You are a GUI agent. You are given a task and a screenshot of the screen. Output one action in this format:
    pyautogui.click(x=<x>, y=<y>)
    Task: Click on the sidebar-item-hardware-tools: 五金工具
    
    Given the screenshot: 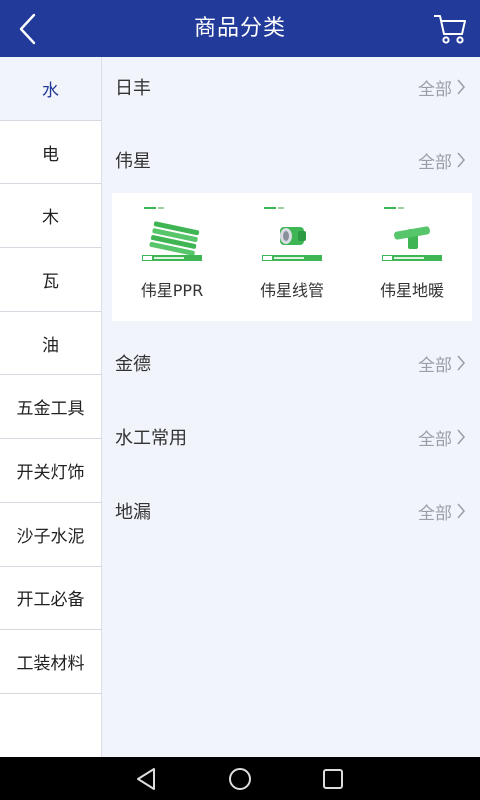 What is the action you would take?
    pyautogui.click(x=50, y=407)
    